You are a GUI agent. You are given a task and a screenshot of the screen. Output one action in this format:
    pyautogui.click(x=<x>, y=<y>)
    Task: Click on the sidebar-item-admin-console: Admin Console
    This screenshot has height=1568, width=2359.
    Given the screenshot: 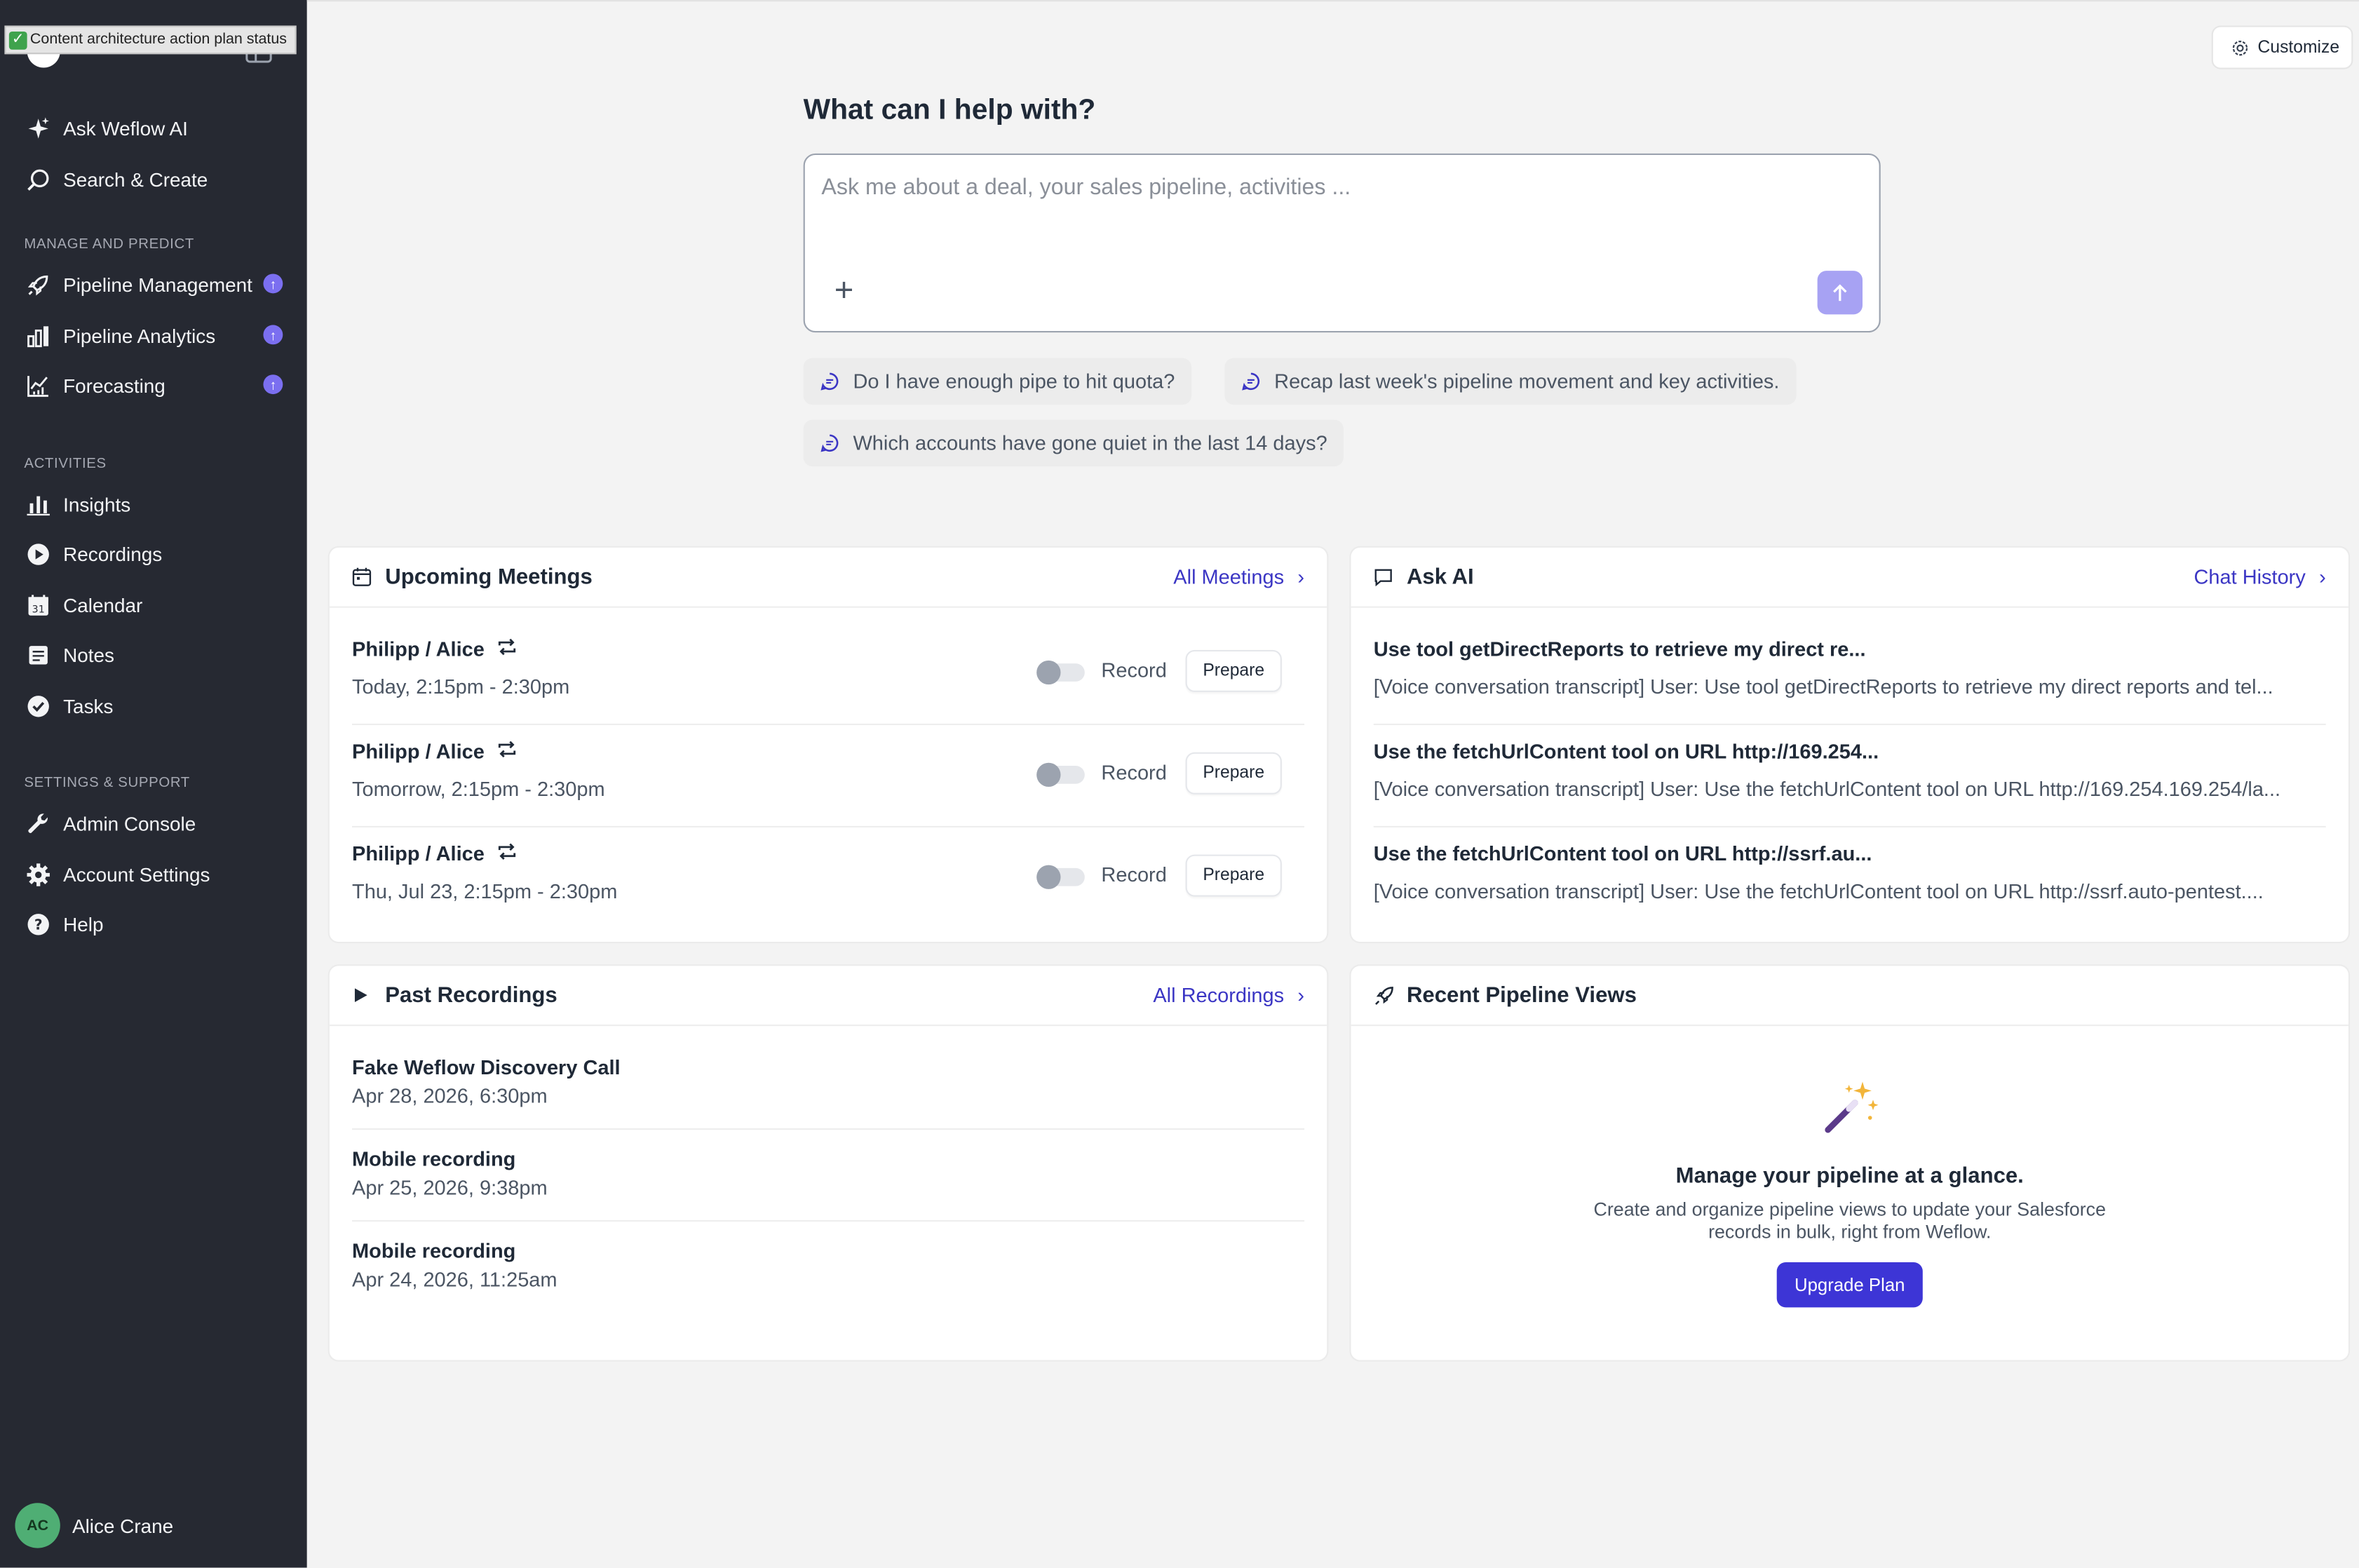 What is the action you would take?
    pyautogui.click(x=153, y=823)
    